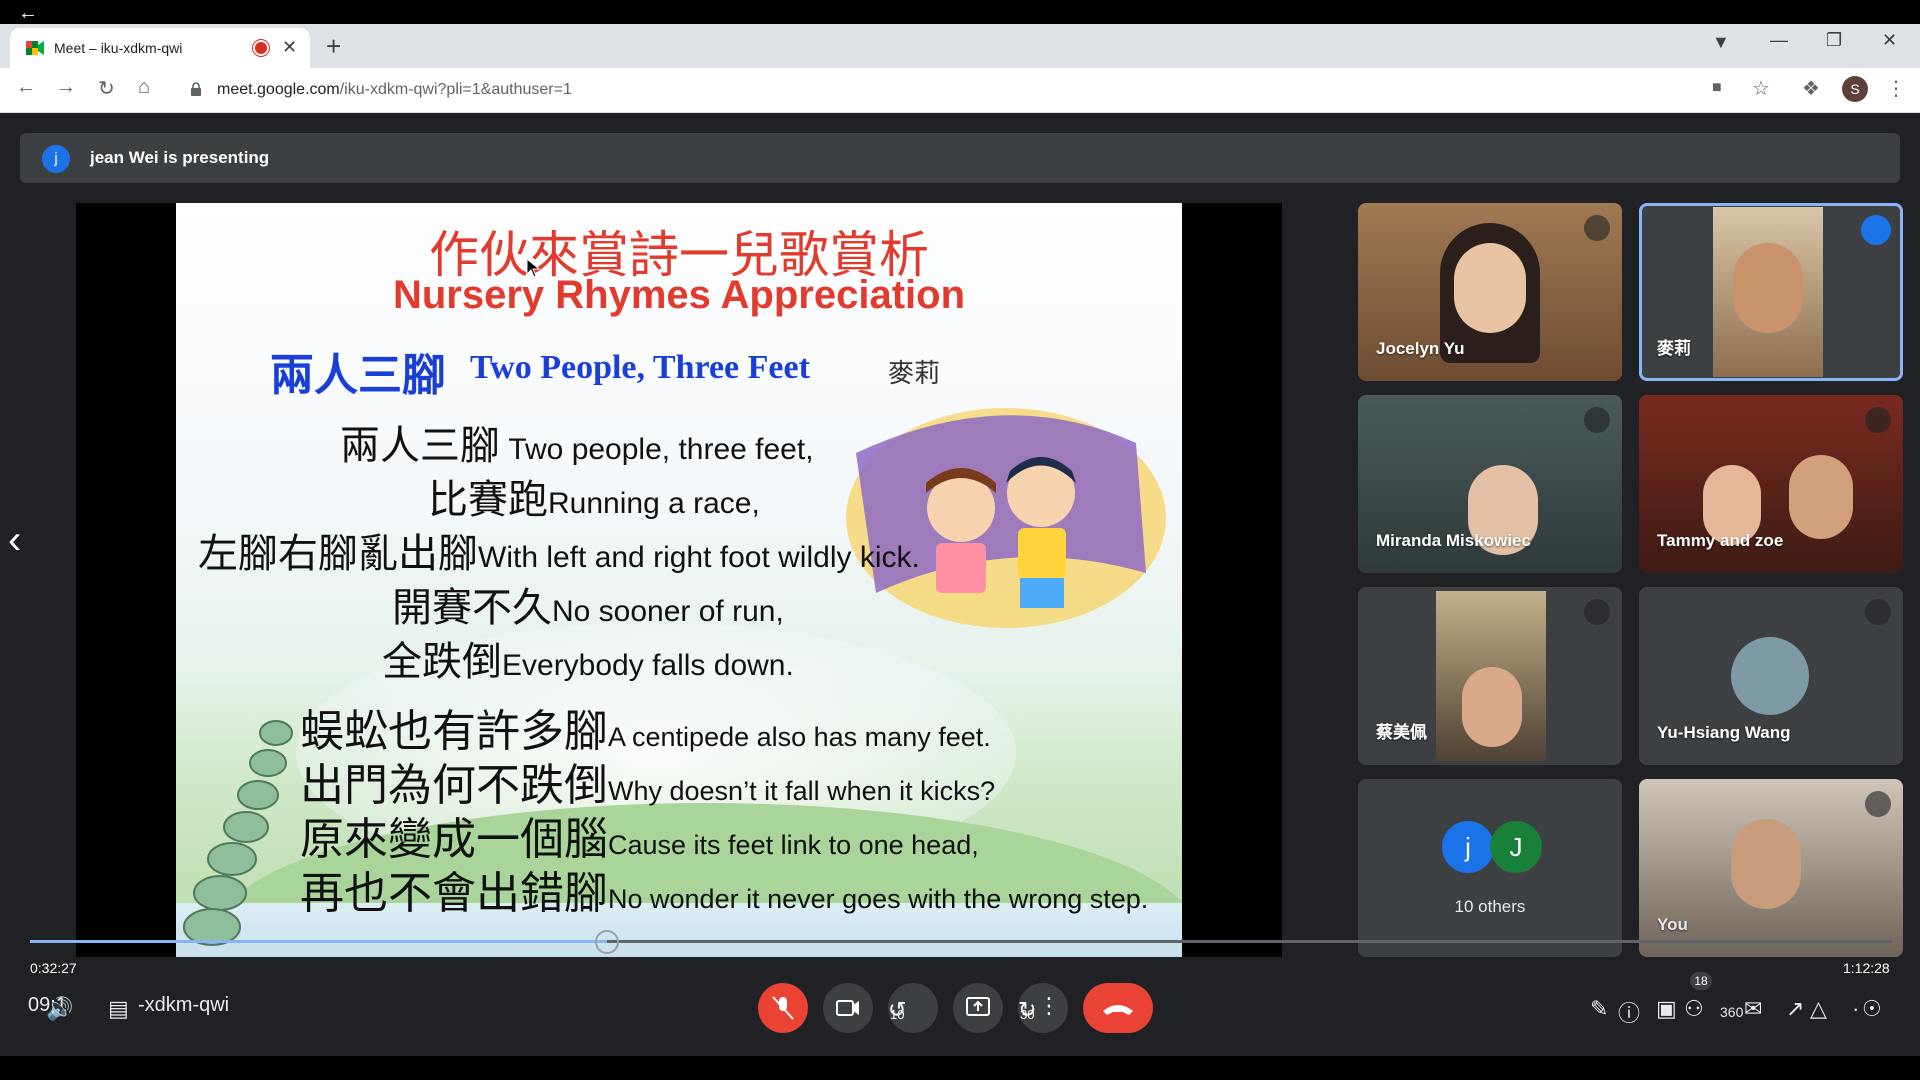 The image size is (1920, 1080). I want to click on people-count-badge: 18, so click(1701, 981).